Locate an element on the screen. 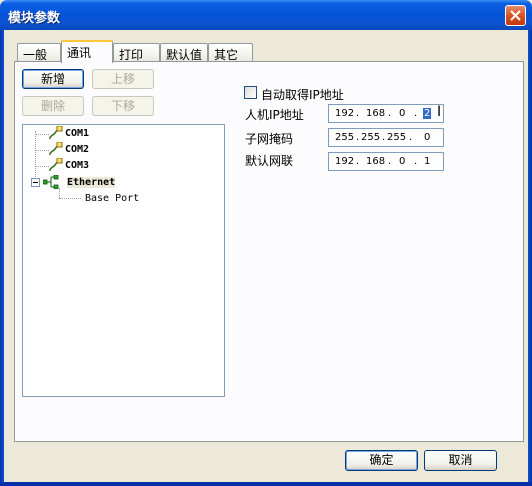 Image resolution: width=532 pixels, height=486 pixels. tree-item-base-port: Base Port is located at coordinates (128, 199).